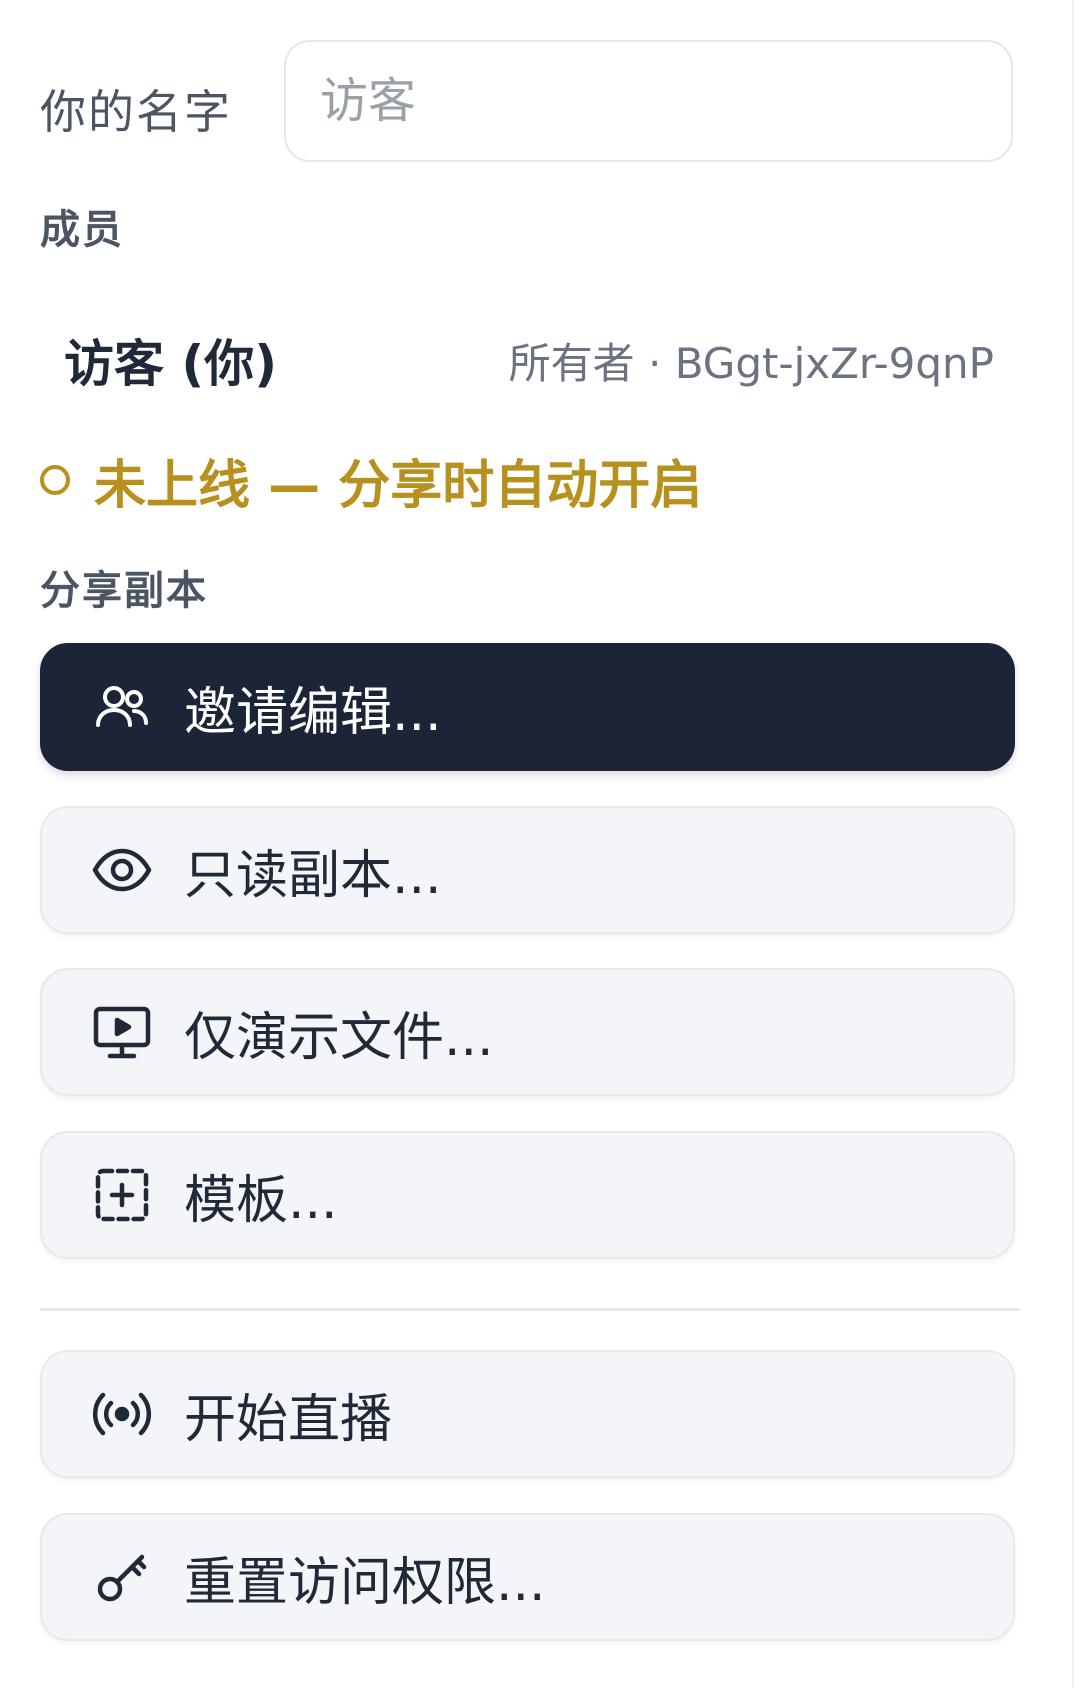  I want to click on monitor-play-icon, so click(122, 1032).